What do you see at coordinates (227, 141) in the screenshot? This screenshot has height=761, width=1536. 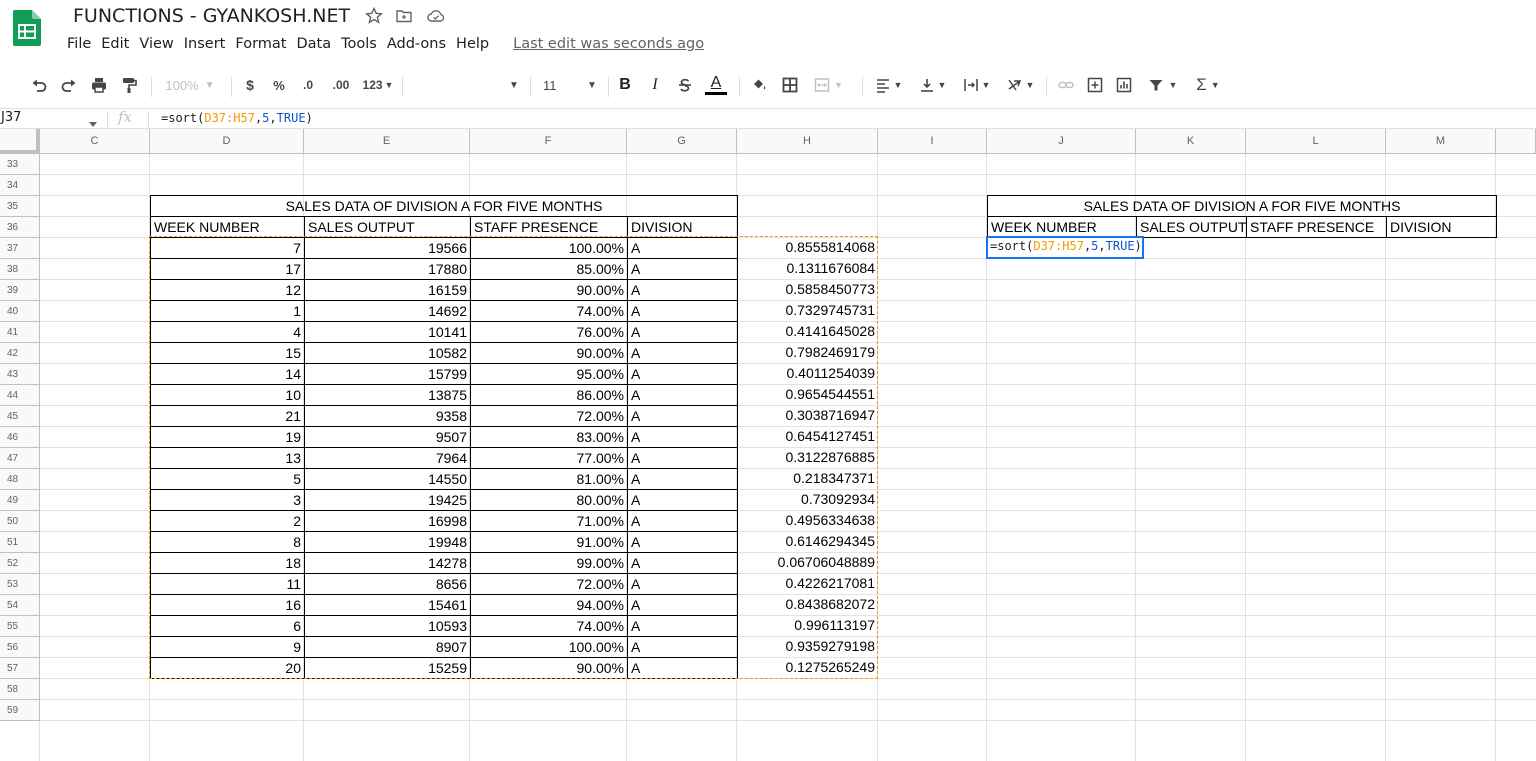 I see `column-header-d: D` at bounding box center [227, 141].